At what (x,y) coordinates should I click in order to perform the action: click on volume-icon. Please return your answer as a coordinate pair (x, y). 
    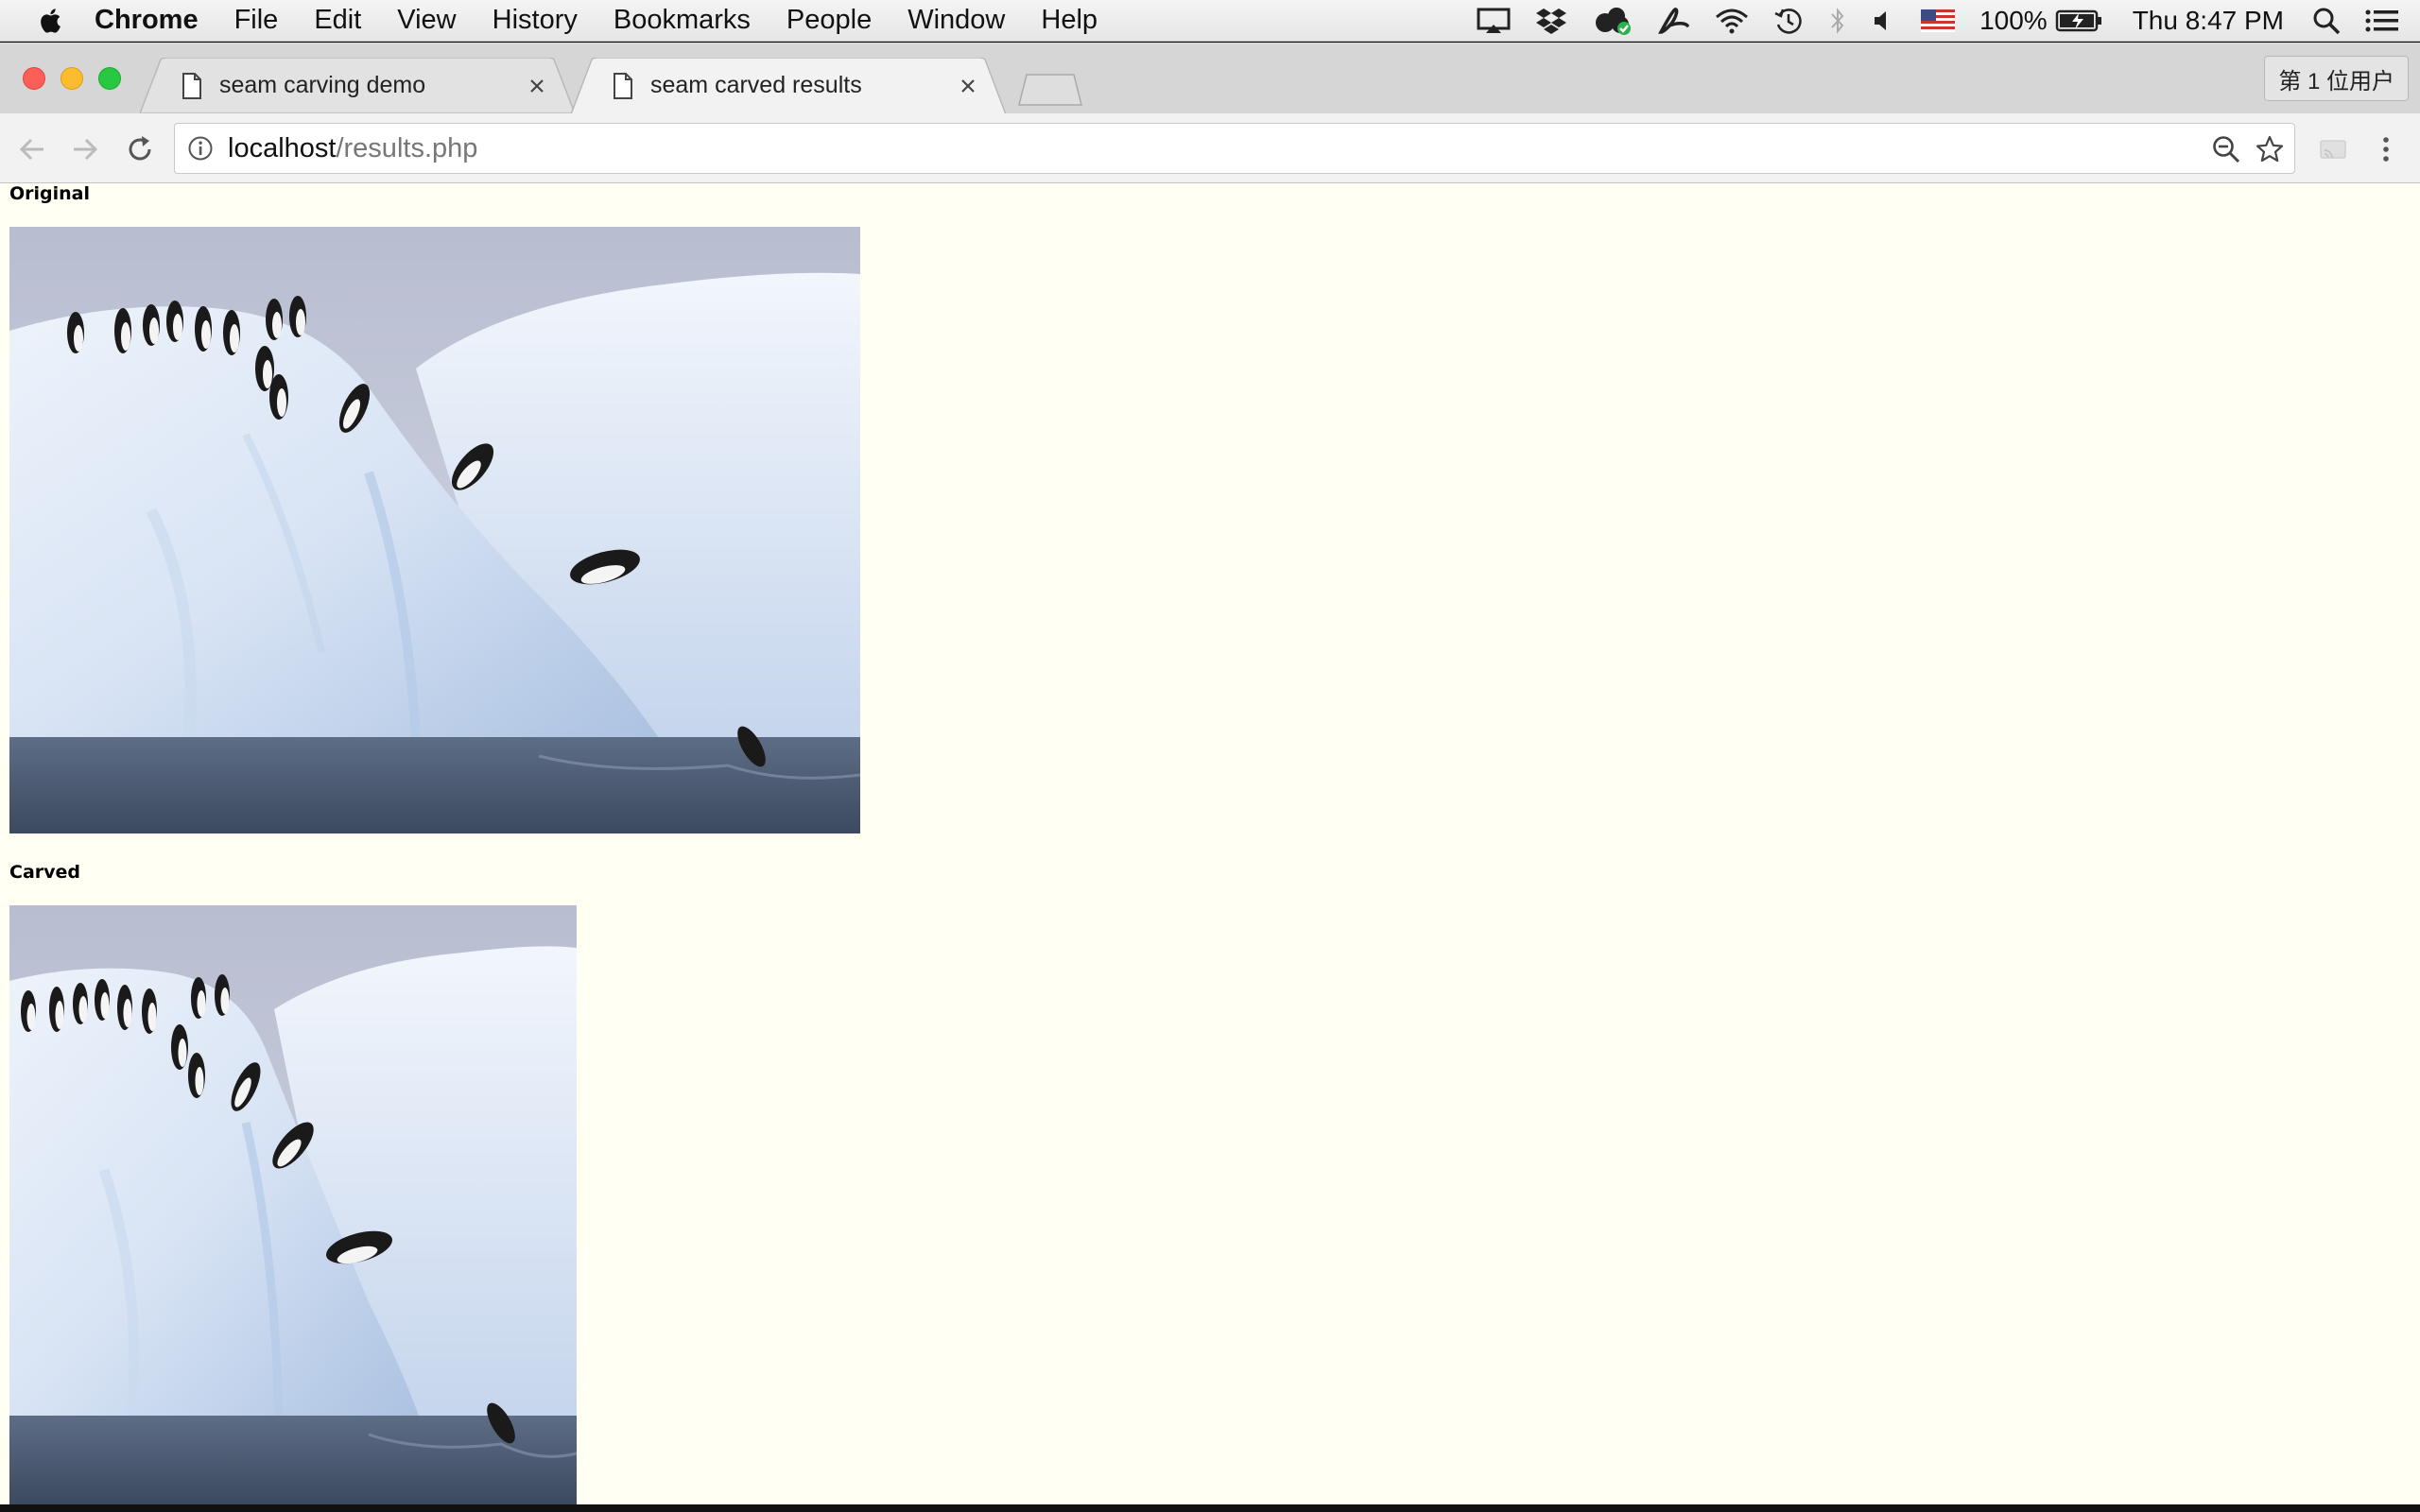
    Looking at the image, I should click on (1884, 21).